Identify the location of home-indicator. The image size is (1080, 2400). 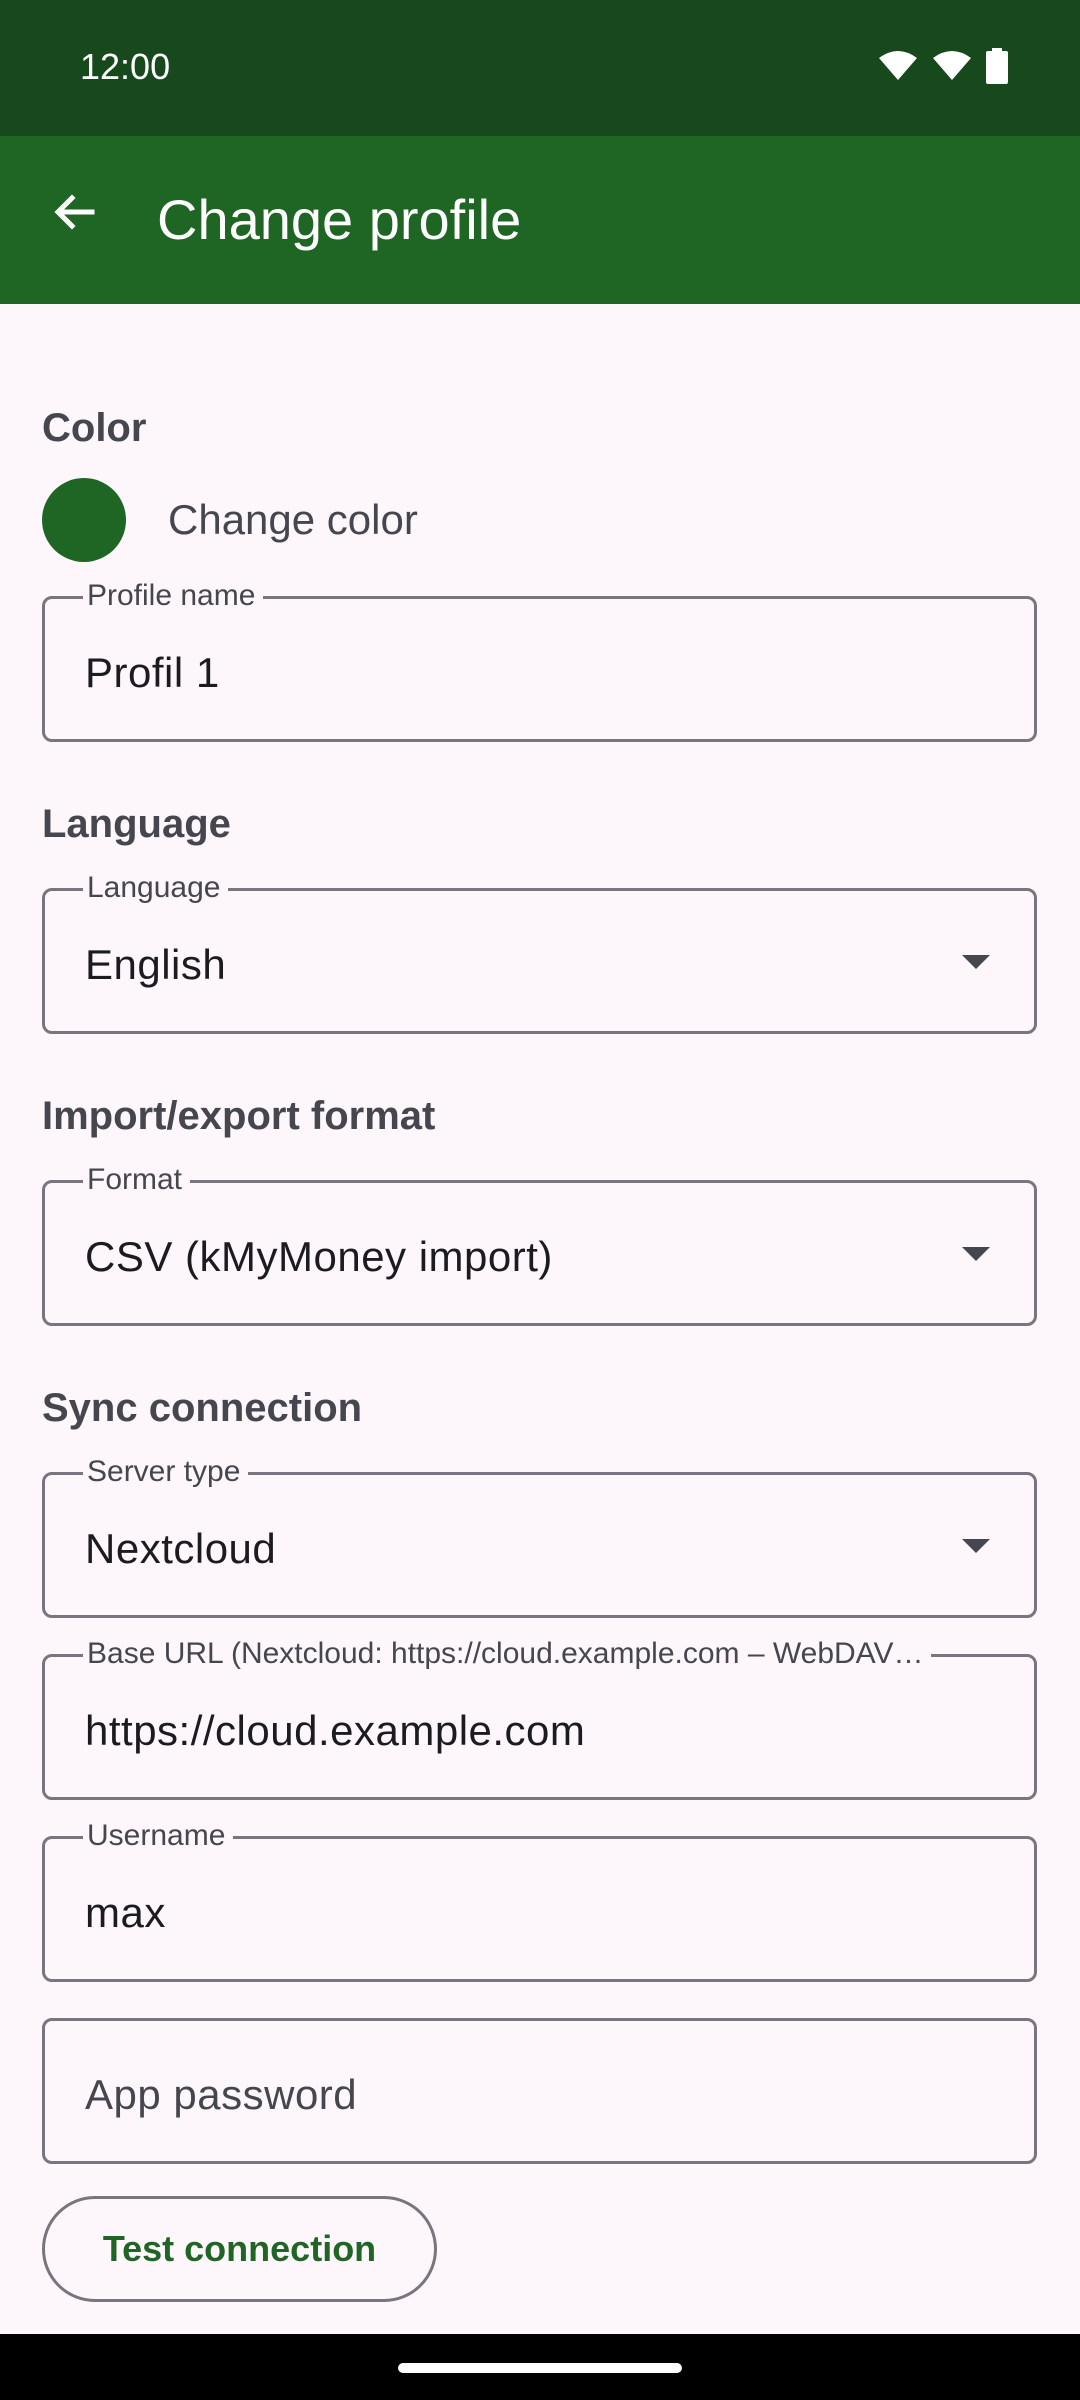
(540, 2368).